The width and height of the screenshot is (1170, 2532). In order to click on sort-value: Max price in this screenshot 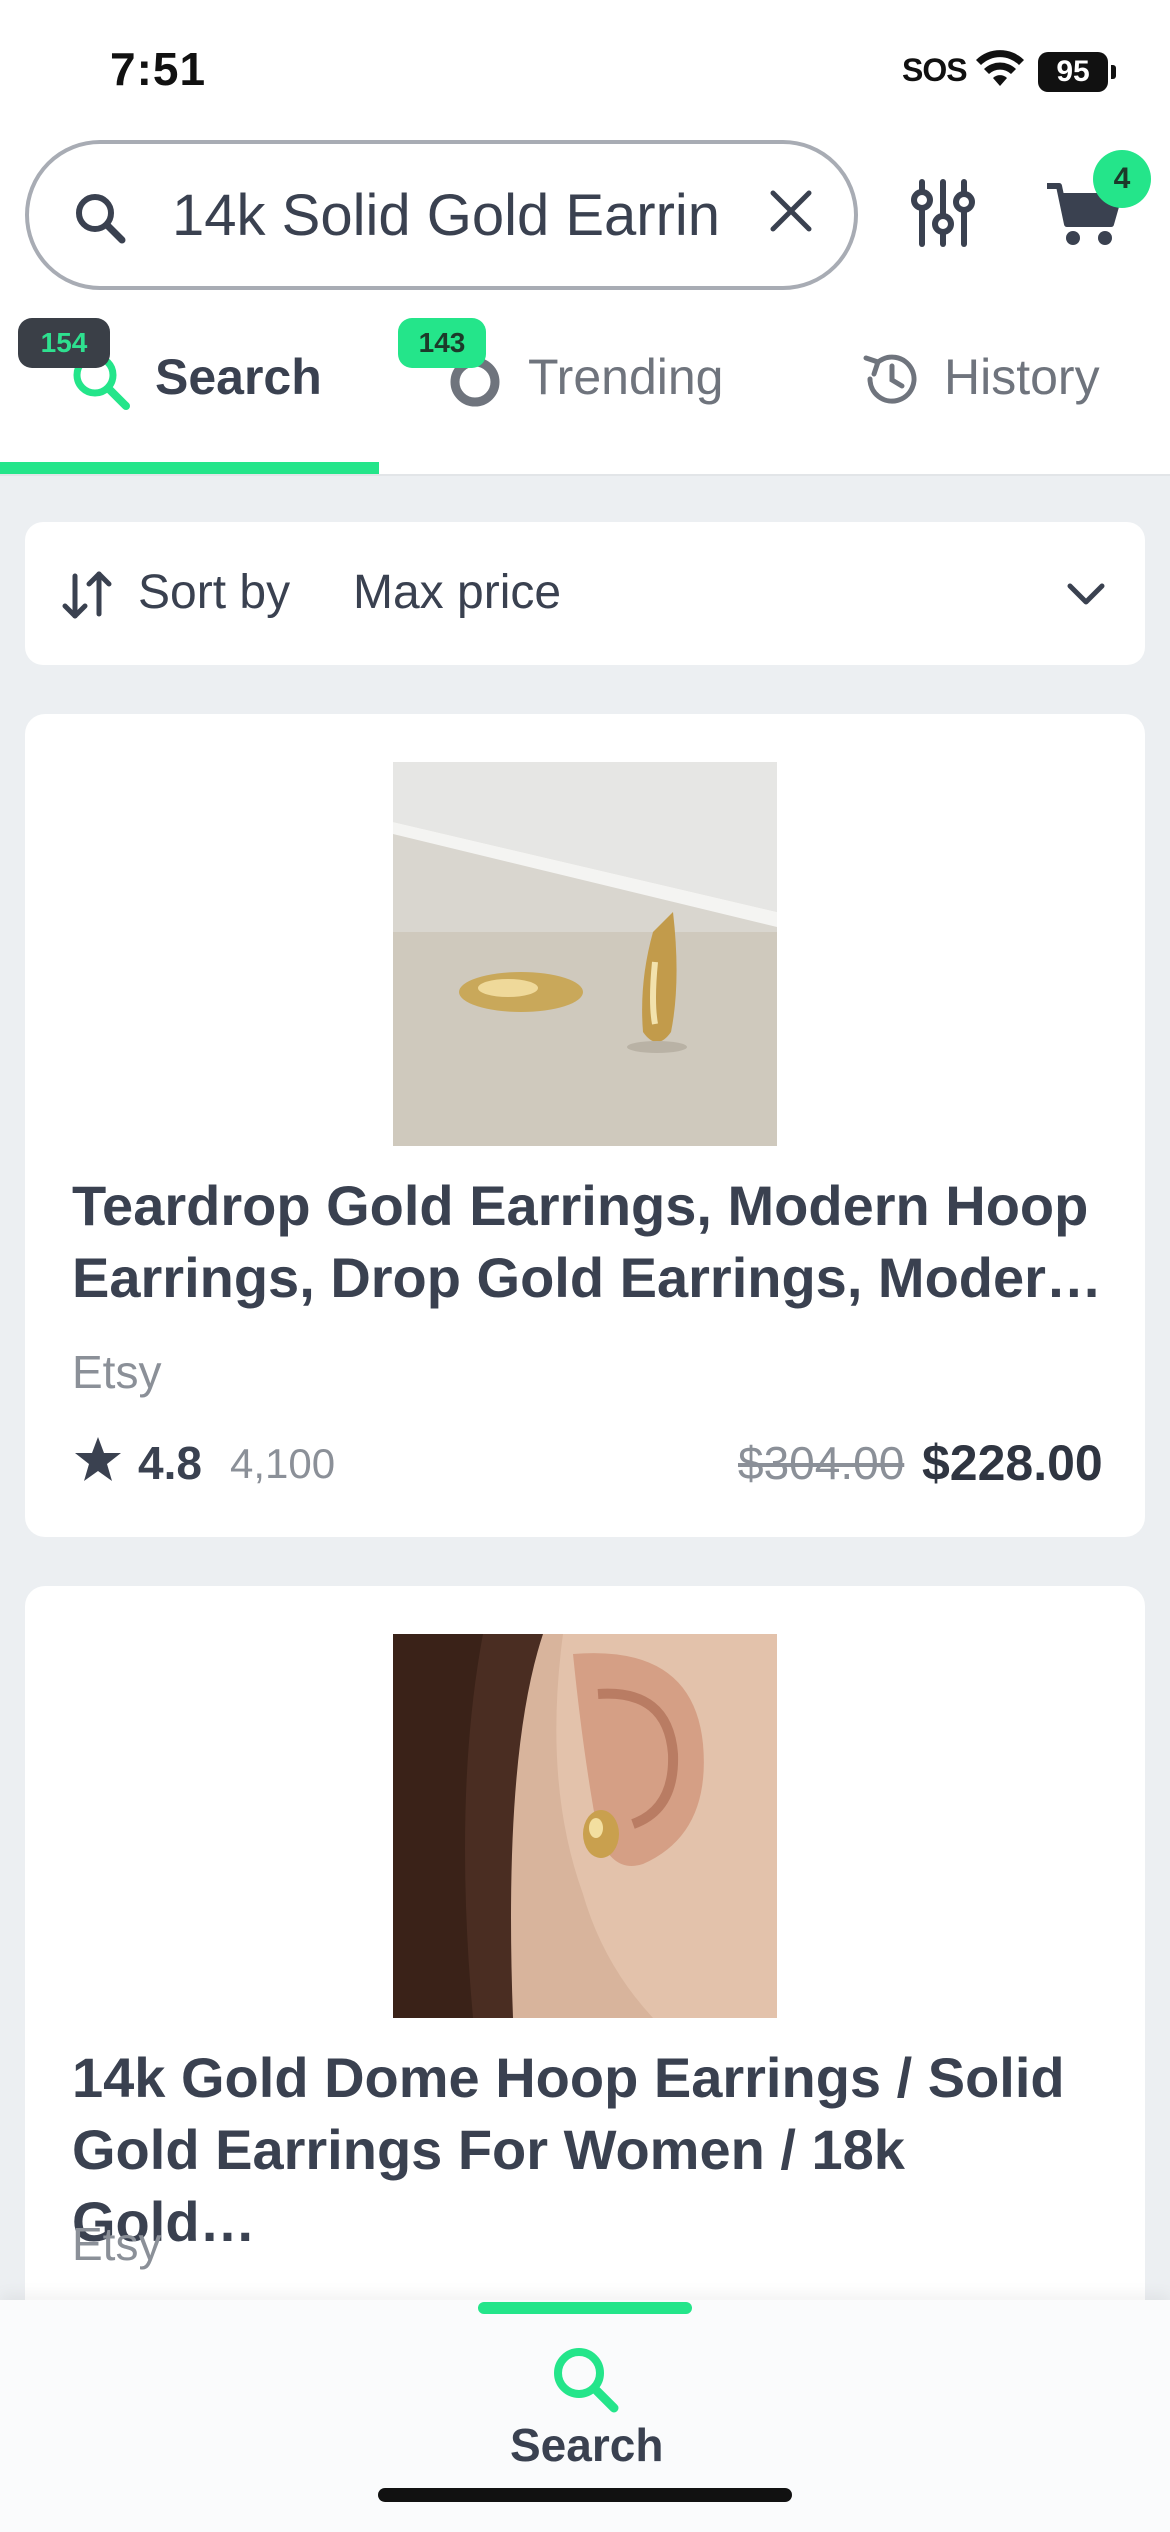, I will do `click(457, 592)`.